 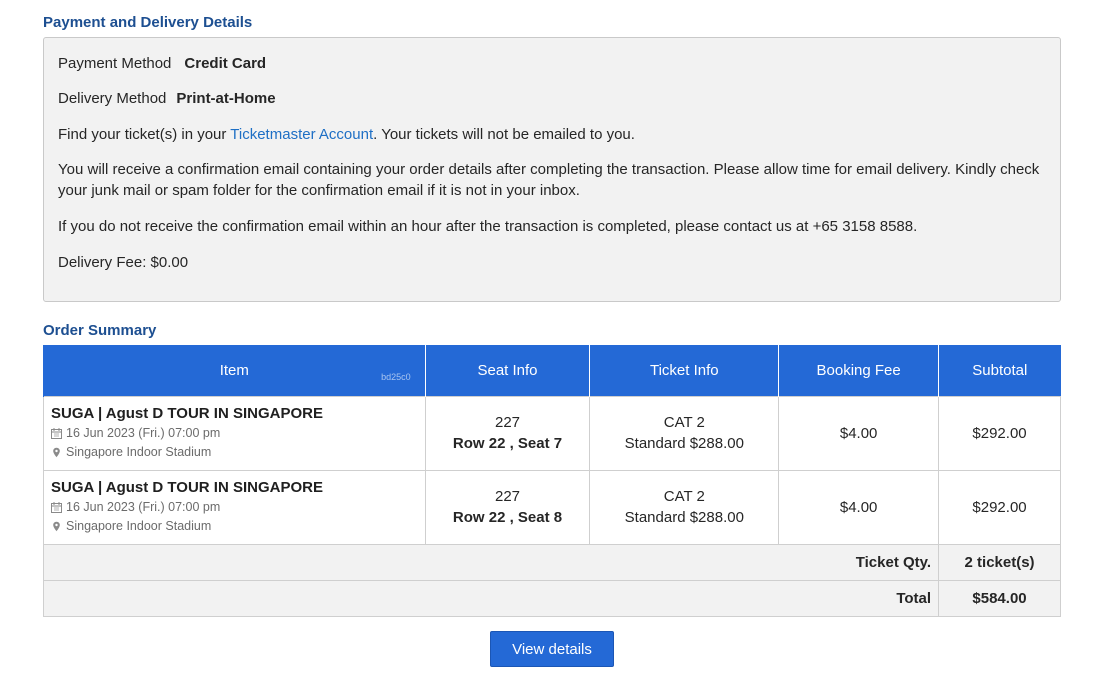 I want to click on total-row: Total $584.00, so click(x=551, y=598).